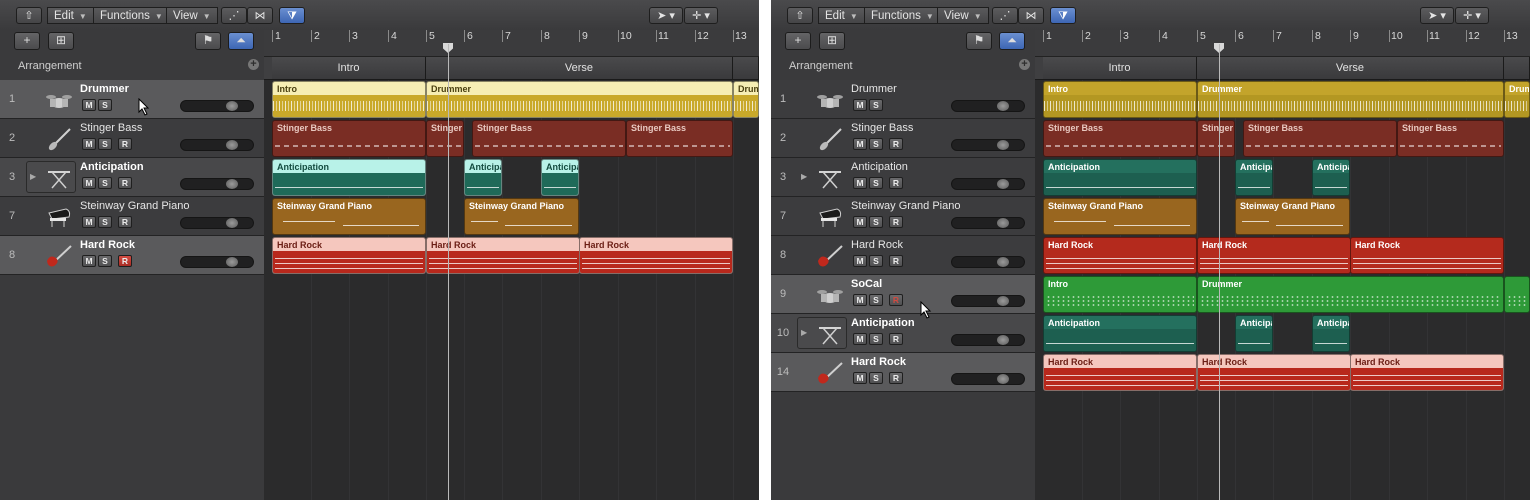 The height and width of the screenshot is (500, 1530). Describe the element at coordinates (70, 15) in the screenshot. I see `edit-menu: Edit ▼` at that location.